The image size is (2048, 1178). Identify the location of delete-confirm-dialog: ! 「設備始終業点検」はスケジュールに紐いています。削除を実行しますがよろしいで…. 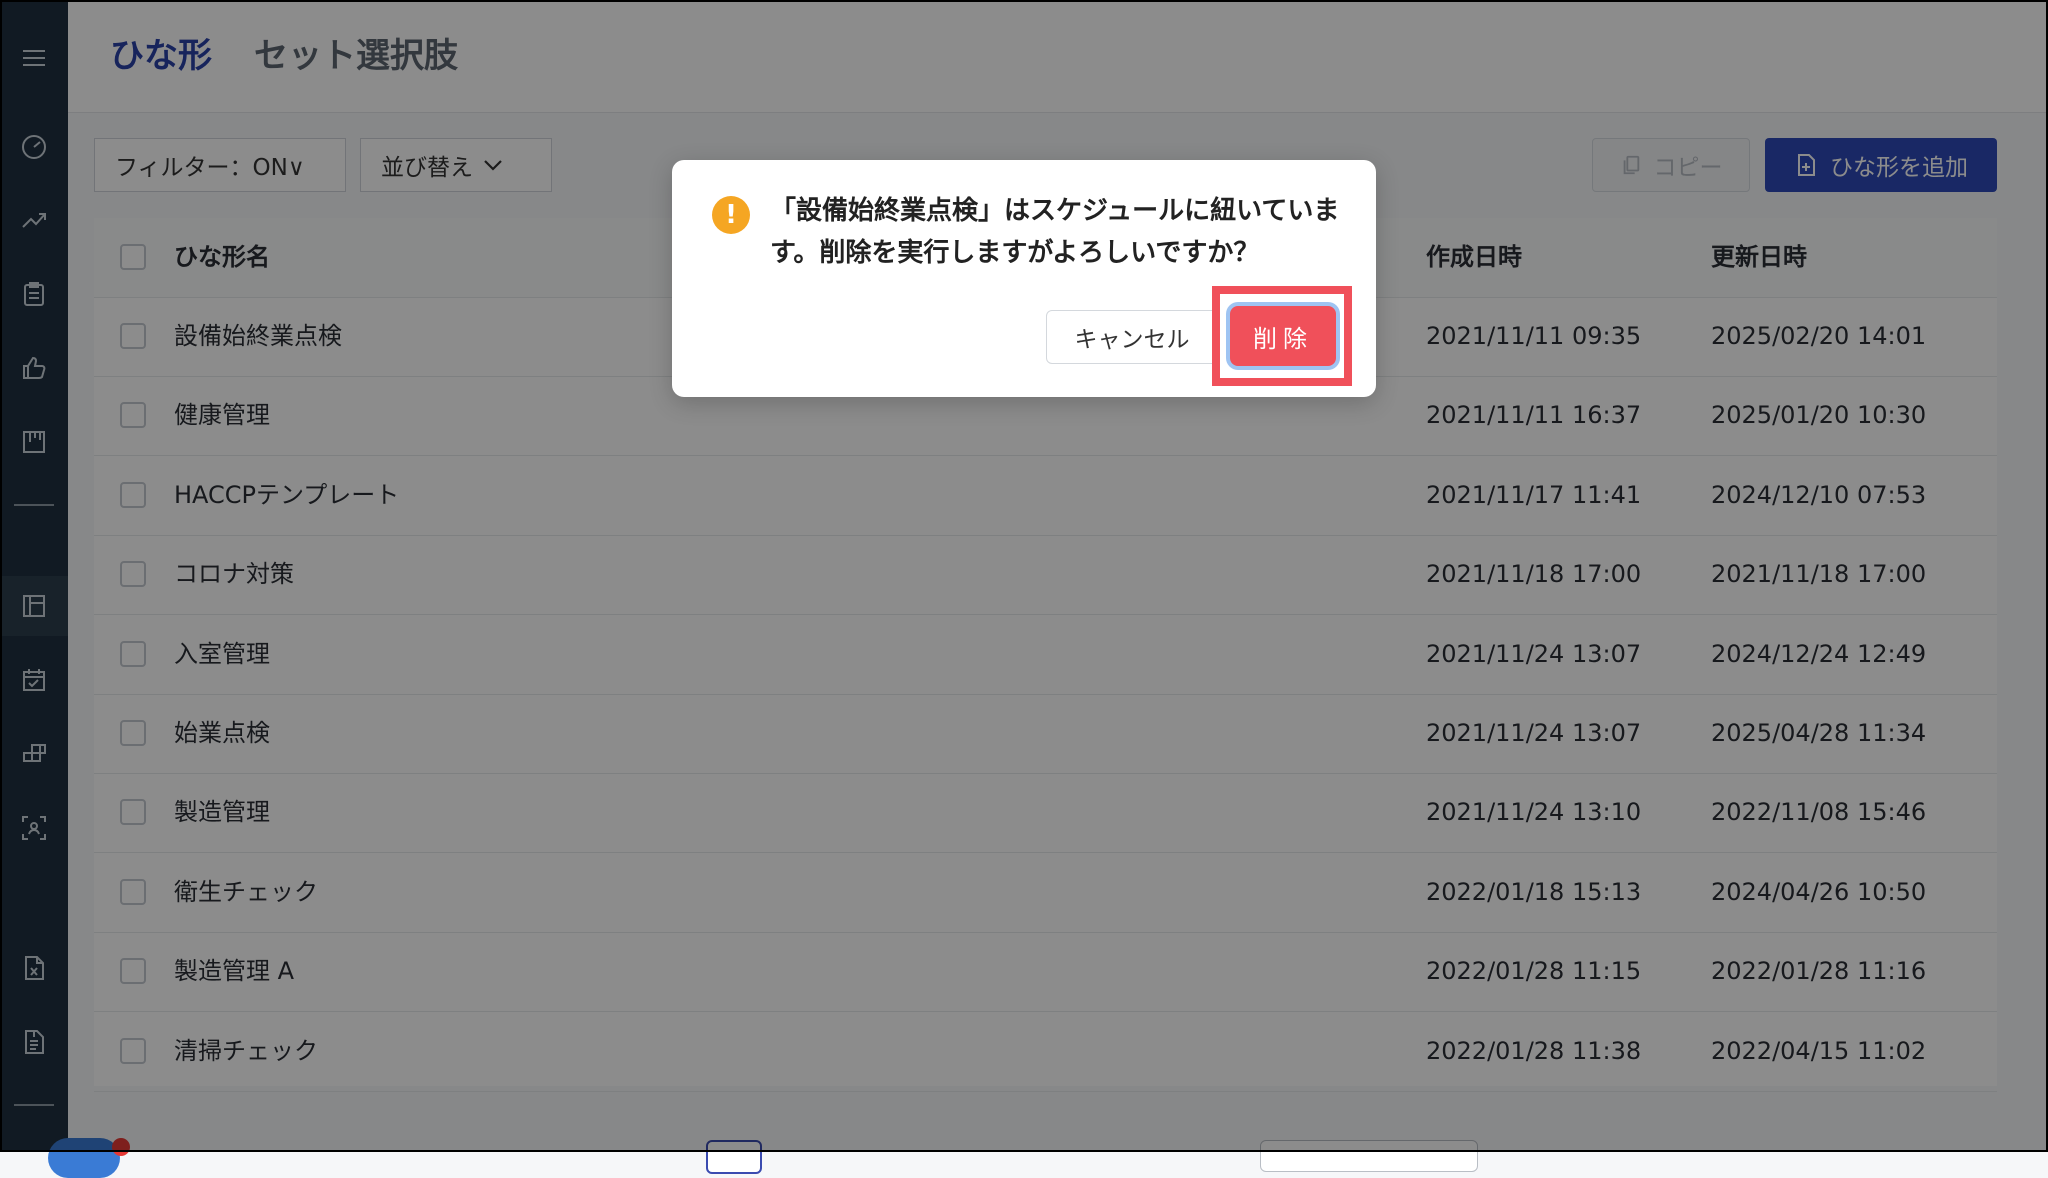
(1024, 278).